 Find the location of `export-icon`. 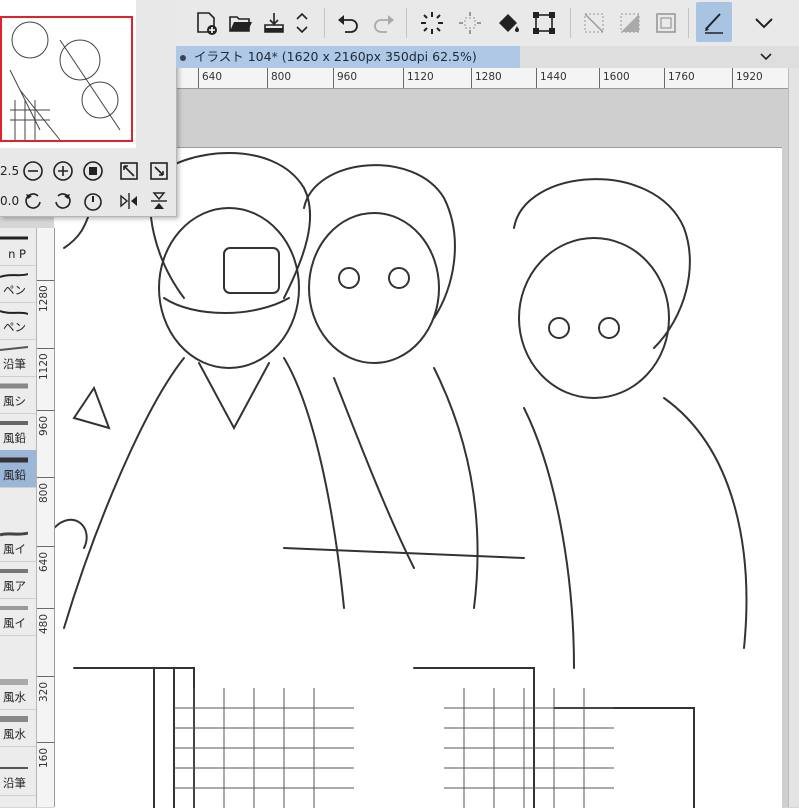

export-icon is located at coordinates (274, 23).